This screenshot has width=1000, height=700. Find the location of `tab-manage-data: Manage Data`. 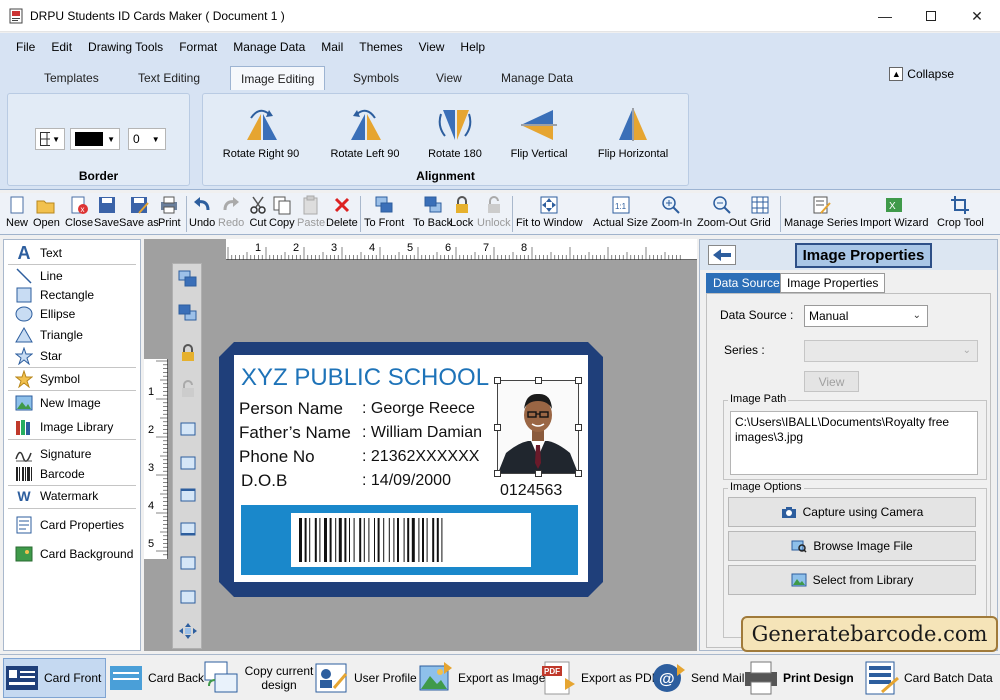

tab-manage-data: Manage Data is located at coordinates (537, 78).